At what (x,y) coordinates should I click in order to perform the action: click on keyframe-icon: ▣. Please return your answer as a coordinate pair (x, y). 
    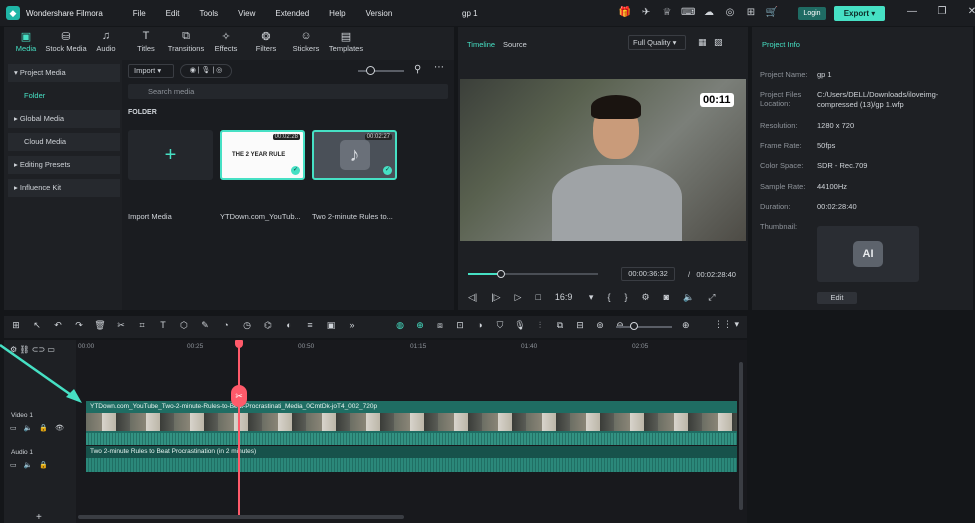
    Looking at the image, I should click on (331, 325).